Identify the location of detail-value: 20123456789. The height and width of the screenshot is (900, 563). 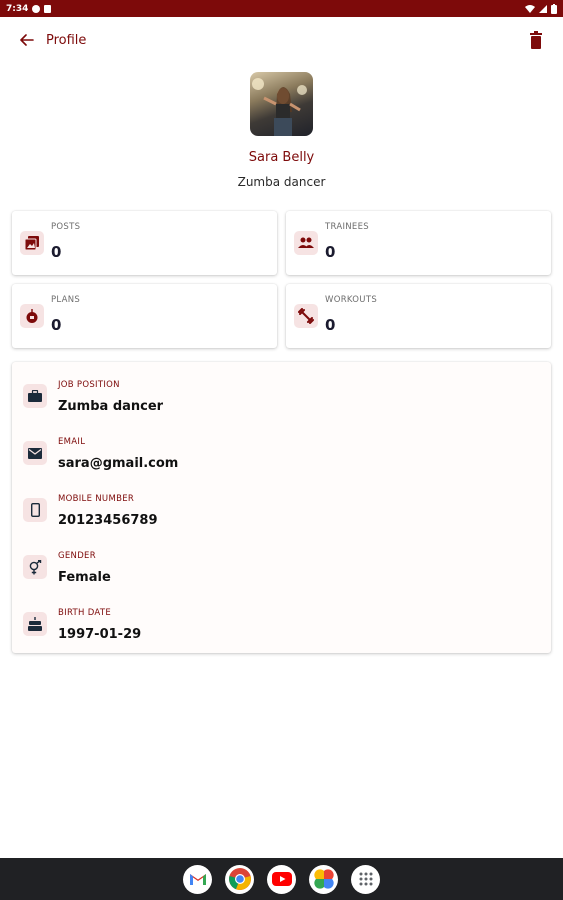
(108, 520).